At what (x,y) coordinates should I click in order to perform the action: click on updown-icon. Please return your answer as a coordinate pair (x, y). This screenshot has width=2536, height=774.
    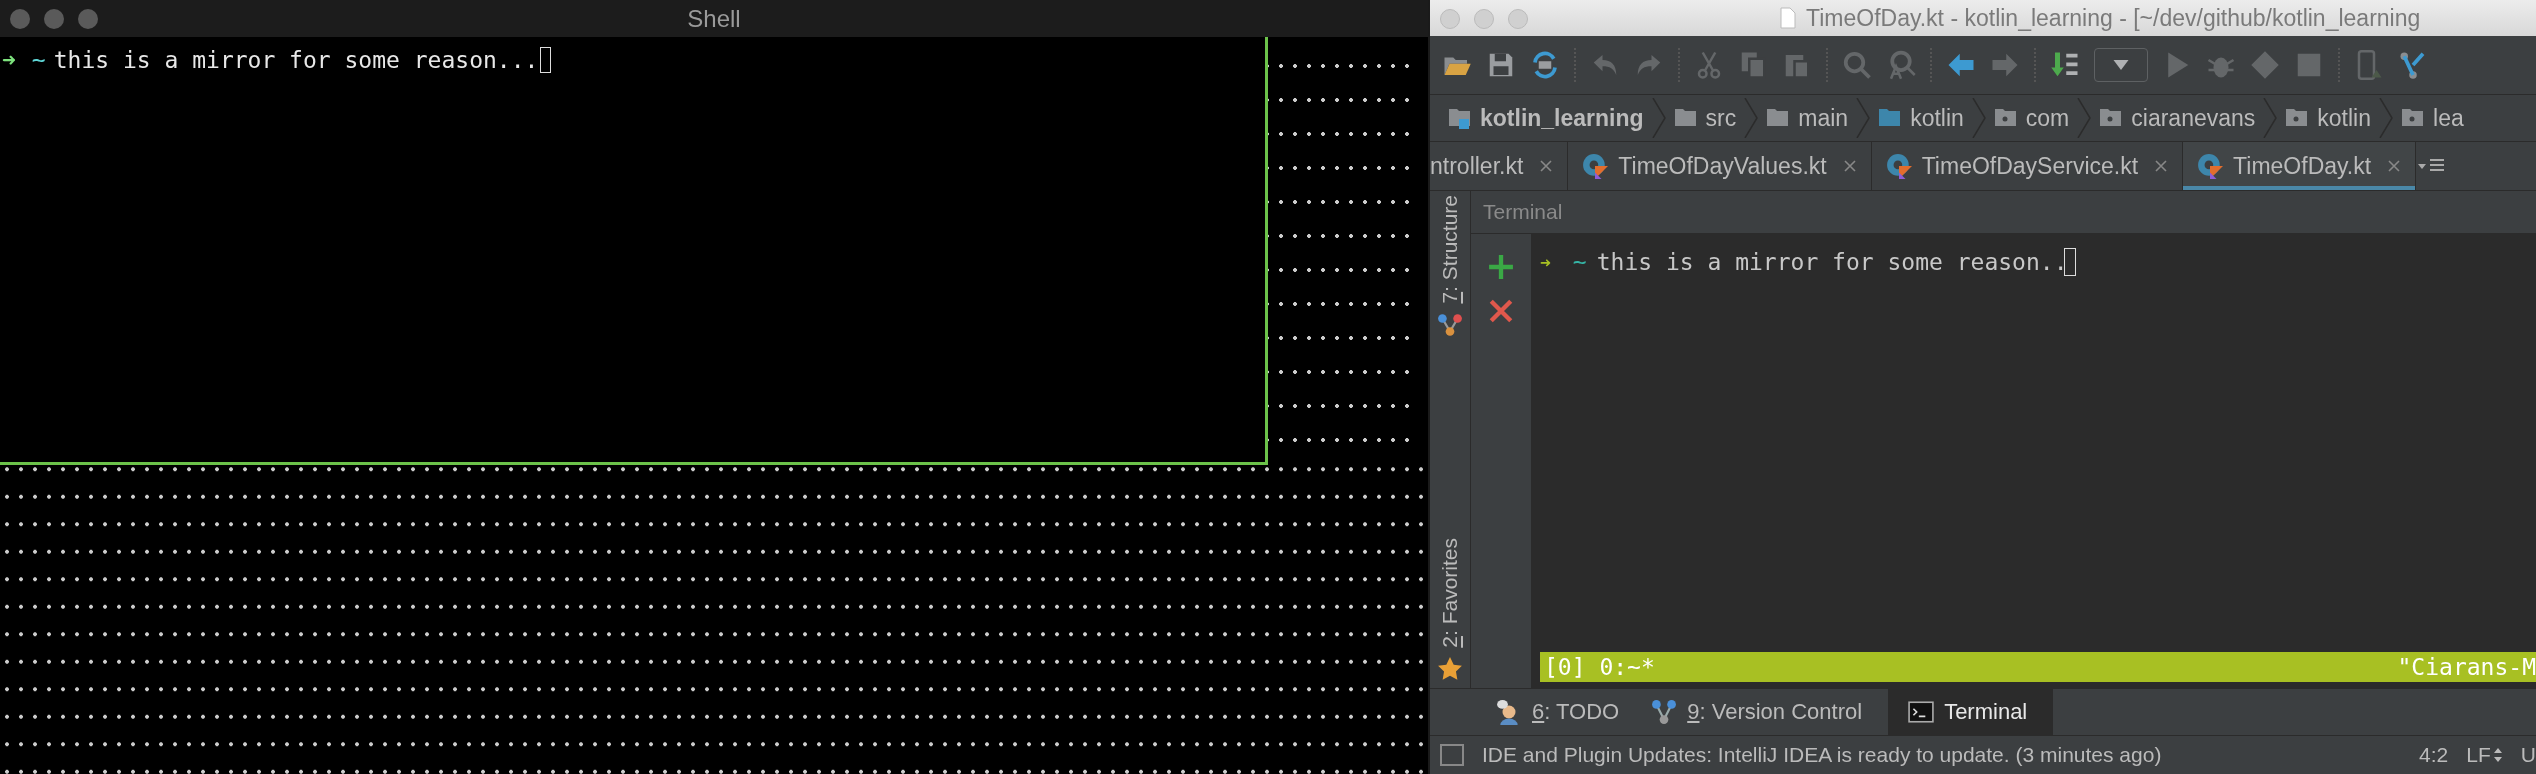
    Looking at the image, I should click on (2497, 755).